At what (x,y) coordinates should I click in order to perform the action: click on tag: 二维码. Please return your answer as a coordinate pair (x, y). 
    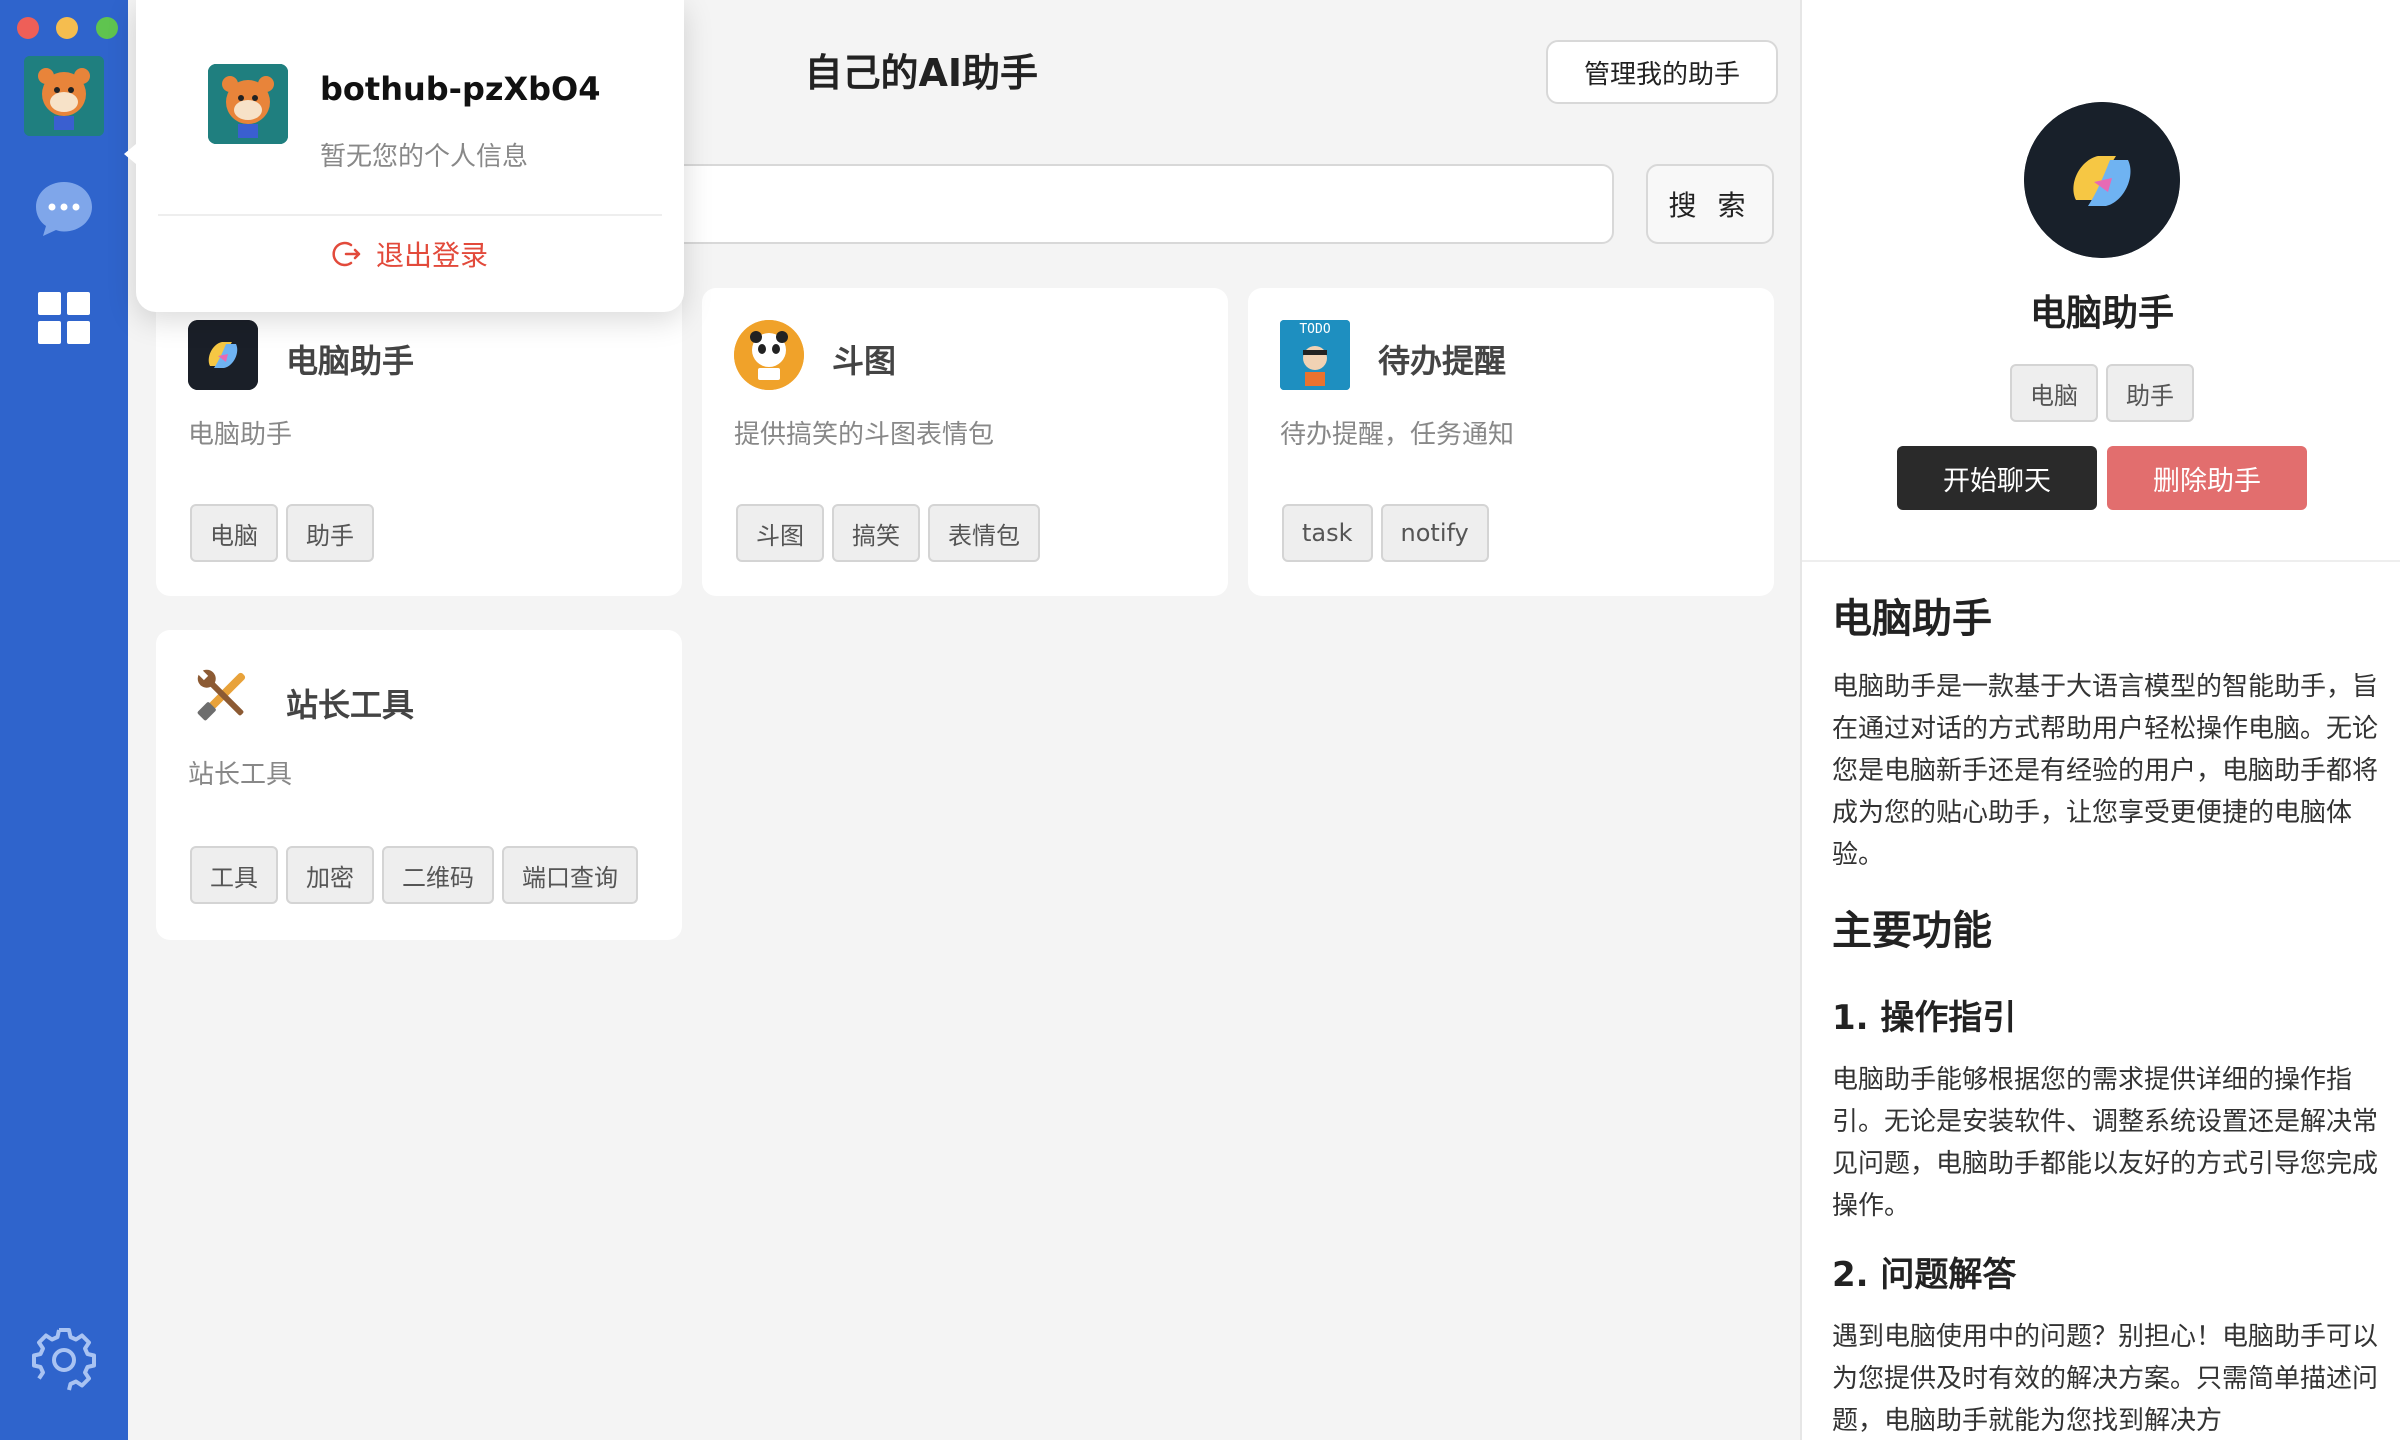
    Looking at the image, I should click on (438, 875).